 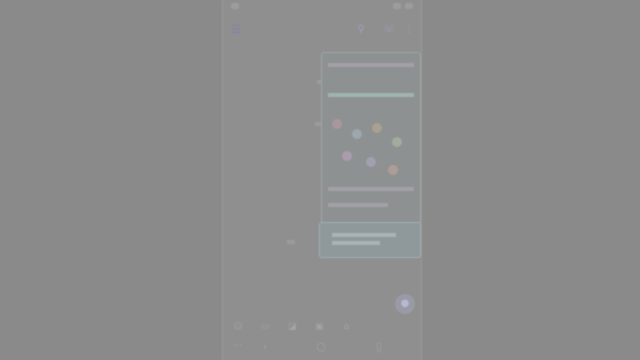 What do you see at coordinates (319, 327) in the screenshot?
I see `image-icon: ▣` at bounding box center [319, 327].